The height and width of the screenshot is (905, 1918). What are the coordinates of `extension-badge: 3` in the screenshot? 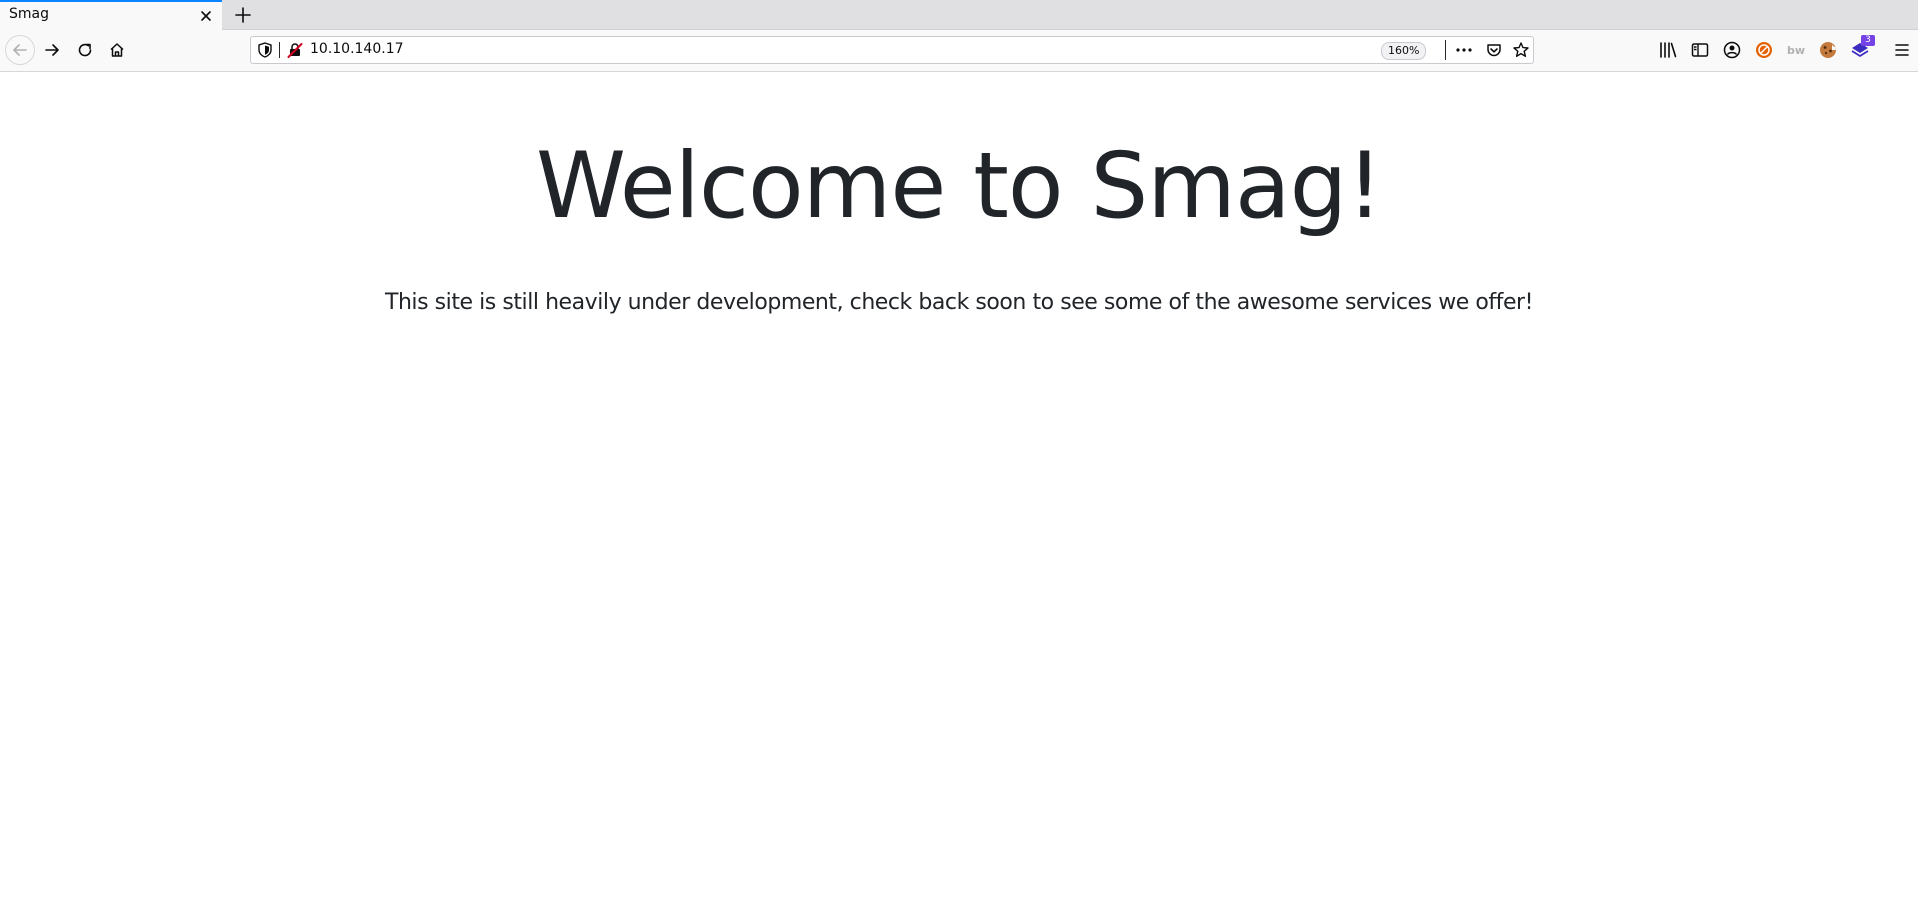 It's located at (1868, 40).